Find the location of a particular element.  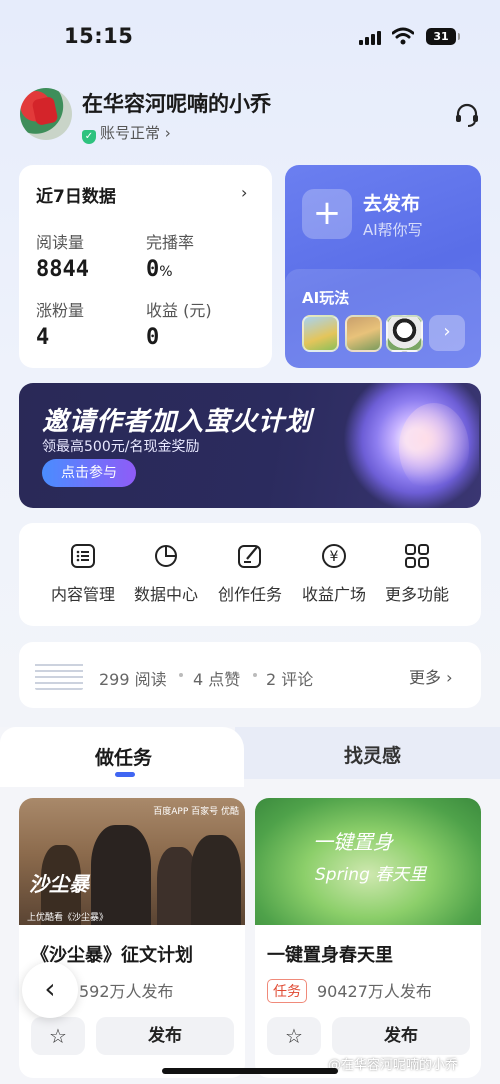

task-poster: 一键置身 Spring 春天里 is located at coordinates (368, 861).